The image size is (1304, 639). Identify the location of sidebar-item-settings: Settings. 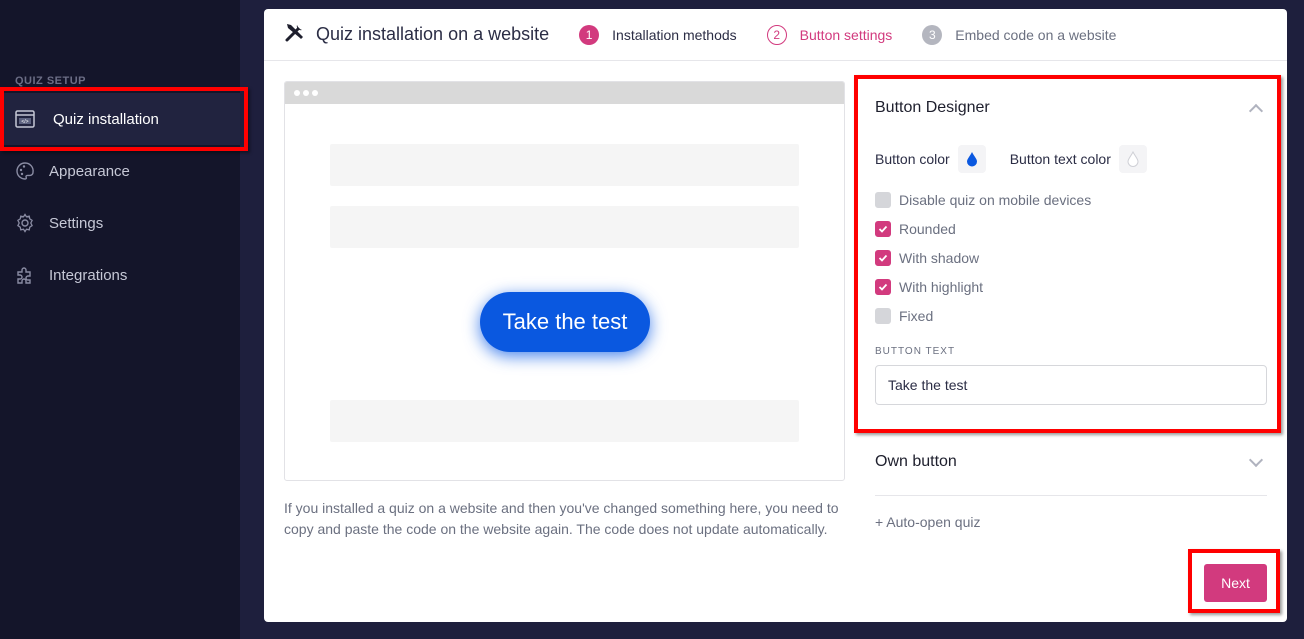
(120, 223).